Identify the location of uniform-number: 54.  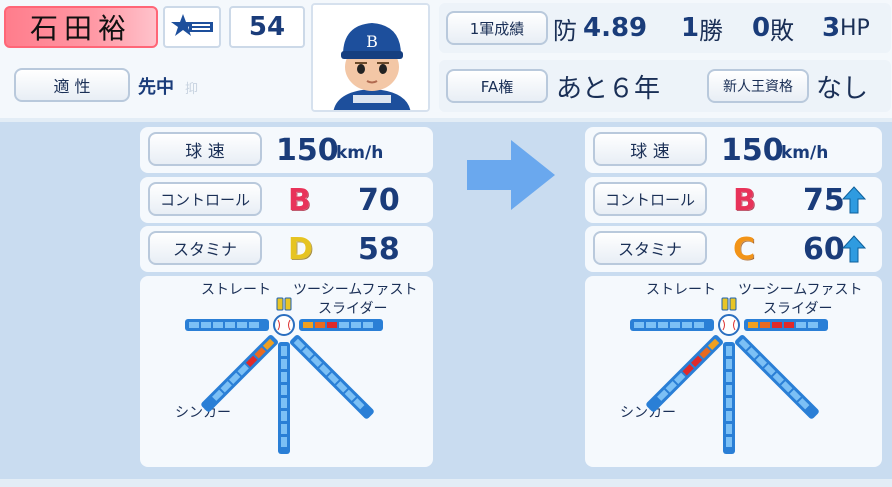
(267, 27).